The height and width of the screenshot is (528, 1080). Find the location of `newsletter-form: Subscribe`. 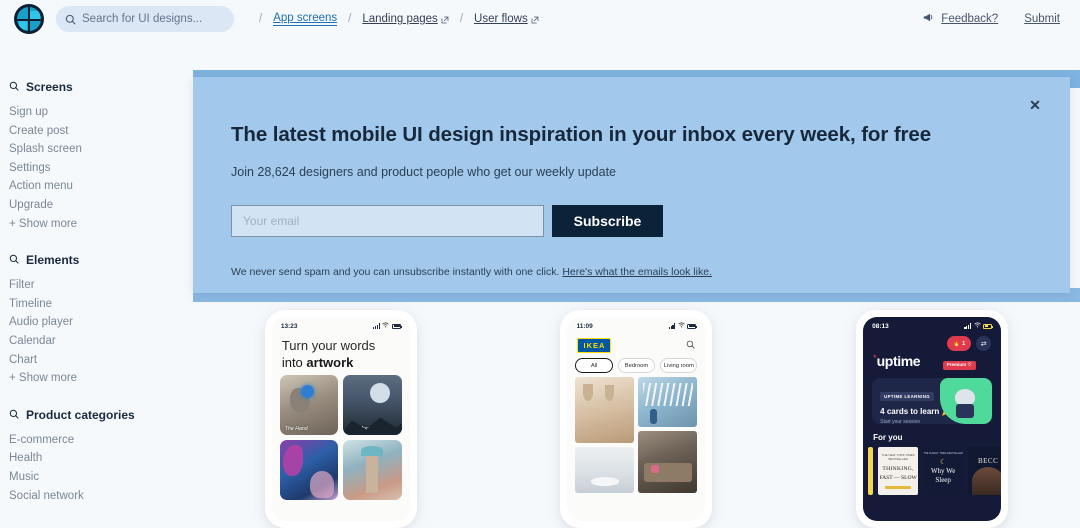

newsletter-form: Subscribe is located at coordinates (631, 221).